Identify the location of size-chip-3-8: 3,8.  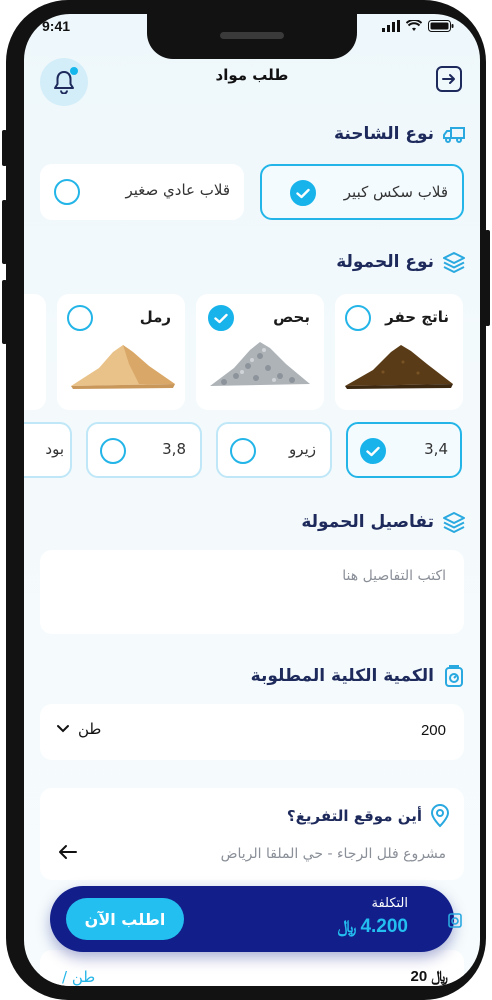
(144, 450).